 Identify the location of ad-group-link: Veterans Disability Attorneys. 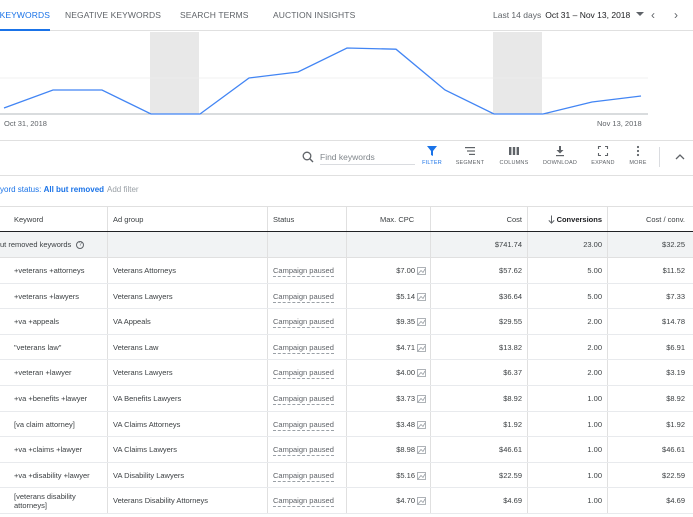
(189, 500).